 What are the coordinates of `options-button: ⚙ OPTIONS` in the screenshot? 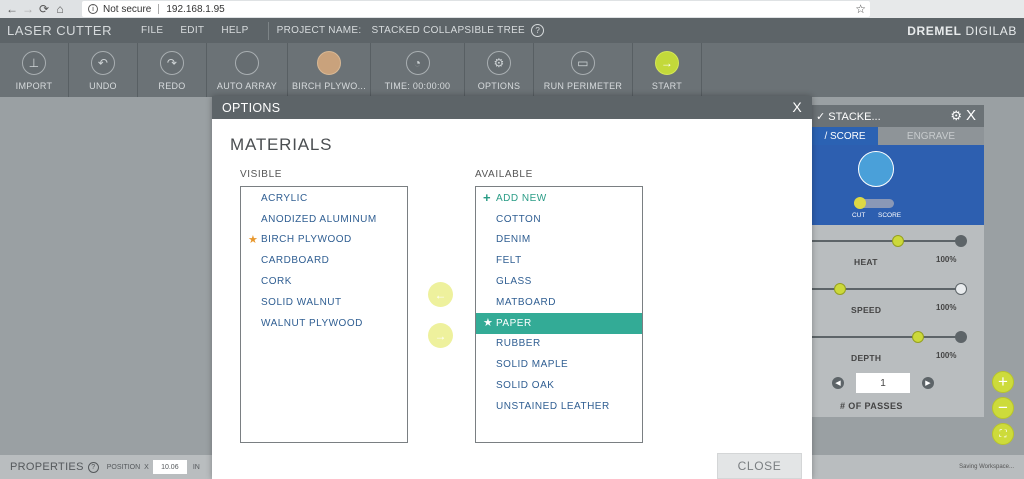 It's located at (499, 70).